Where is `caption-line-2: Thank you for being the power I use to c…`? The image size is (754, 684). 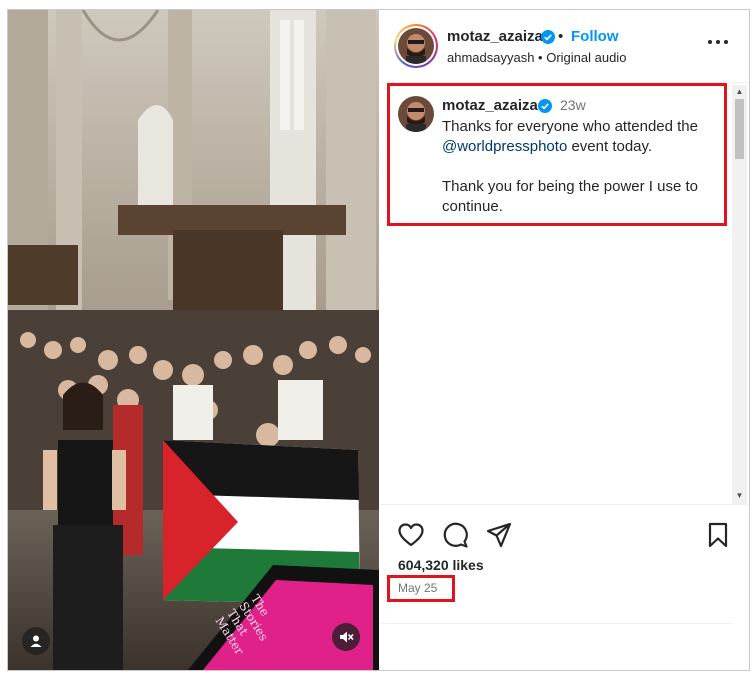 caption-line-2: Thank you for being the power I use to c… is located at coordinates (570, 196).